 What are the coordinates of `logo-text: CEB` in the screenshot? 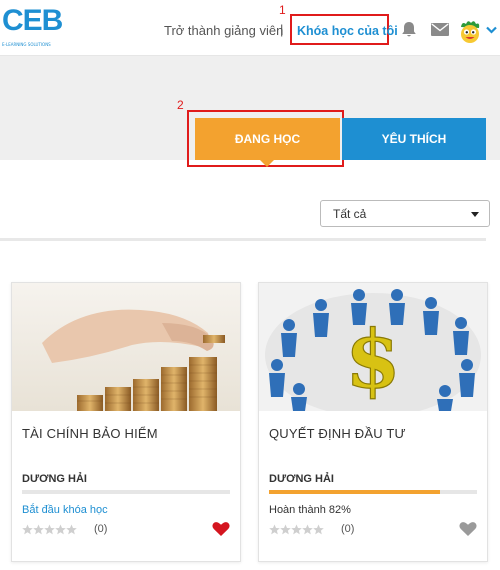 It's located at (32, 20).